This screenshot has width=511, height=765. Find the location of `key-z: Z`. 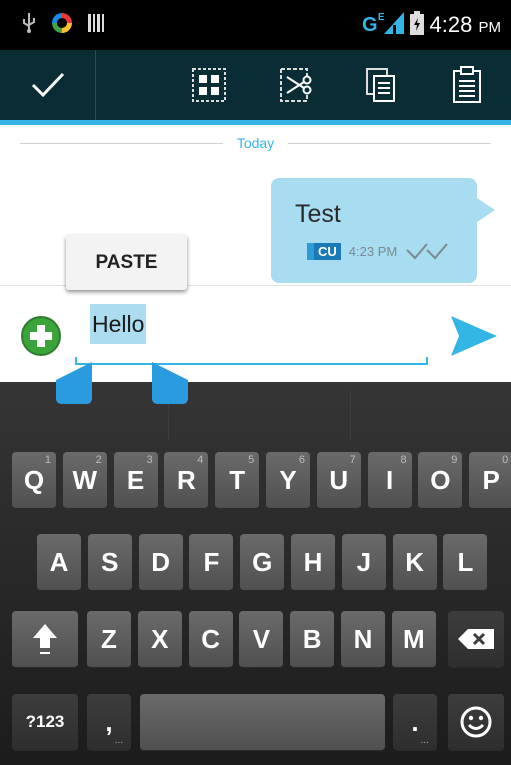

key-z: Z is located at coordinates (109, 639).